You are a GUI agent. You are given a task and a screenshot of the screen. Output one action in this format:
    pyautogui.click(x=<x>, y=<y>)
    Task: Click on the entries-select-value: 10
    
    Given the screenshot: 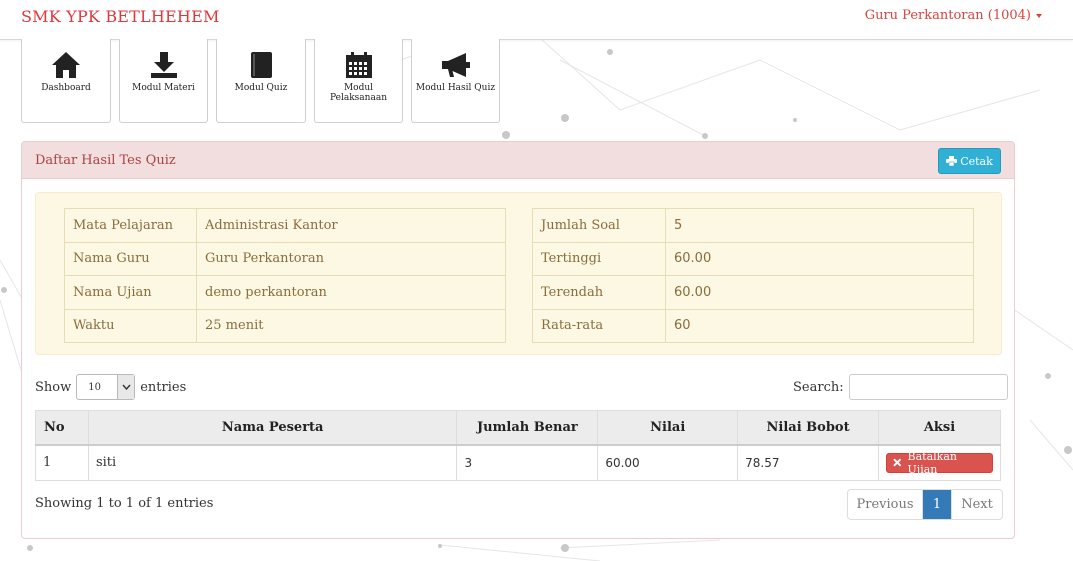 What is the action you would take?
    pyautogui.click(x=94, y=387)
    